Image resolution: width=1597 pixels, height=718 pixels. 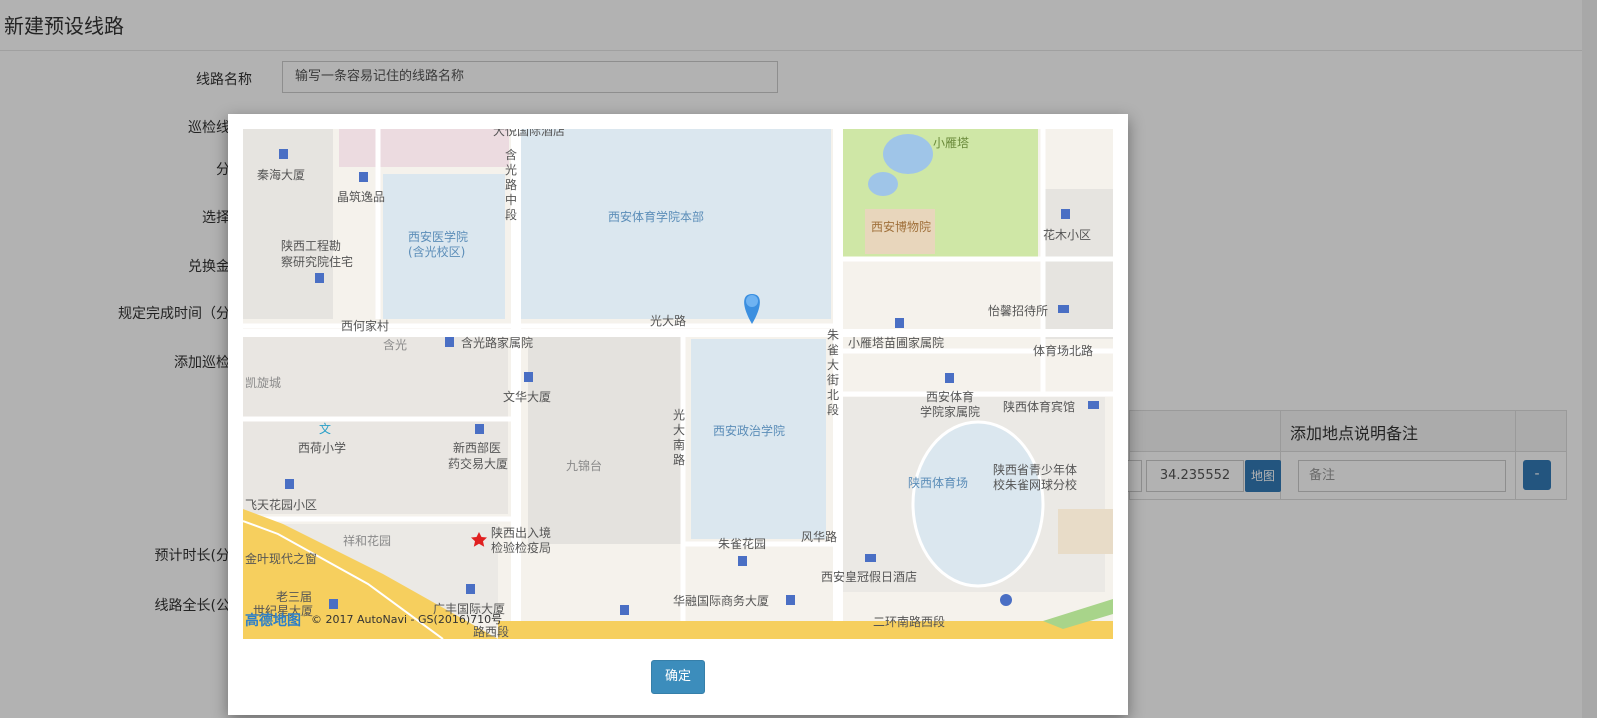 I want to click on school-icon: 文, so click(x=325, y=428).